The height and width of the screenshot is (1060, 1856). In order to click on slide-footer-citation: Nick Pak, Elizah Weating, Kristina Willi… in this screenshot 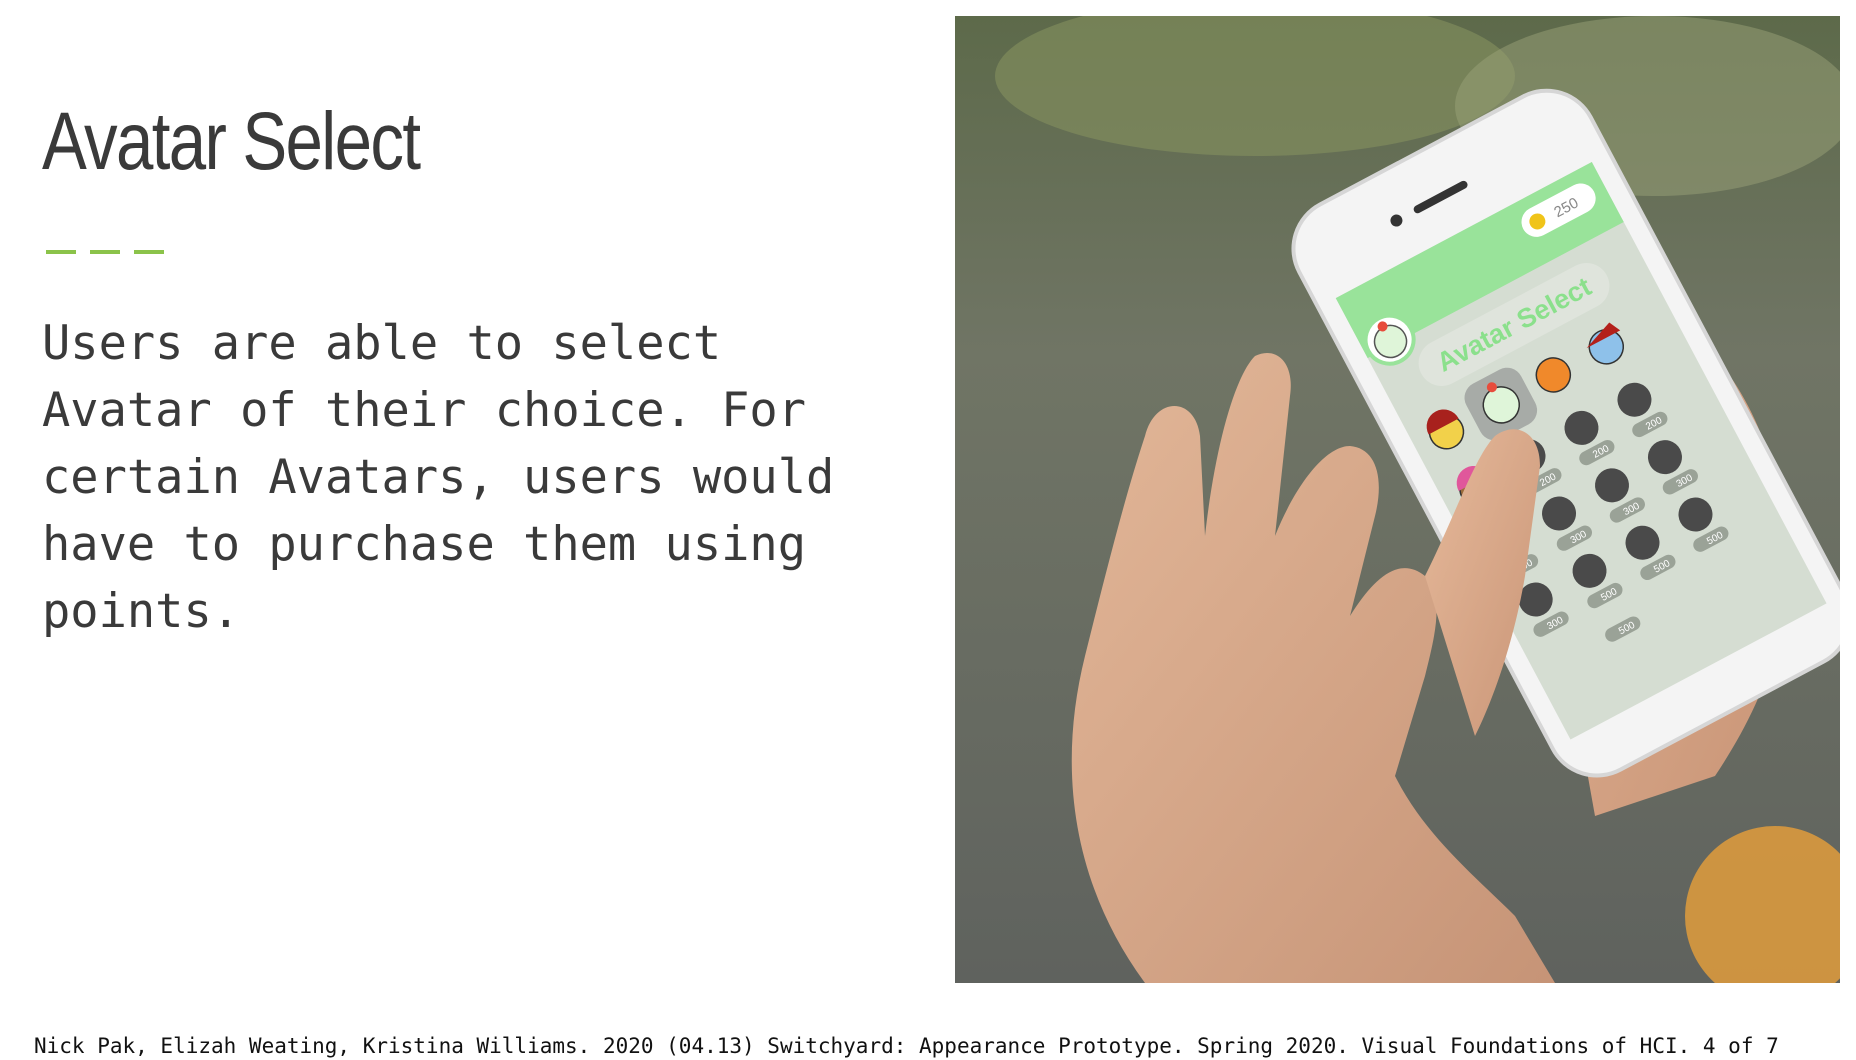, I will do `click(906, 1046)`.